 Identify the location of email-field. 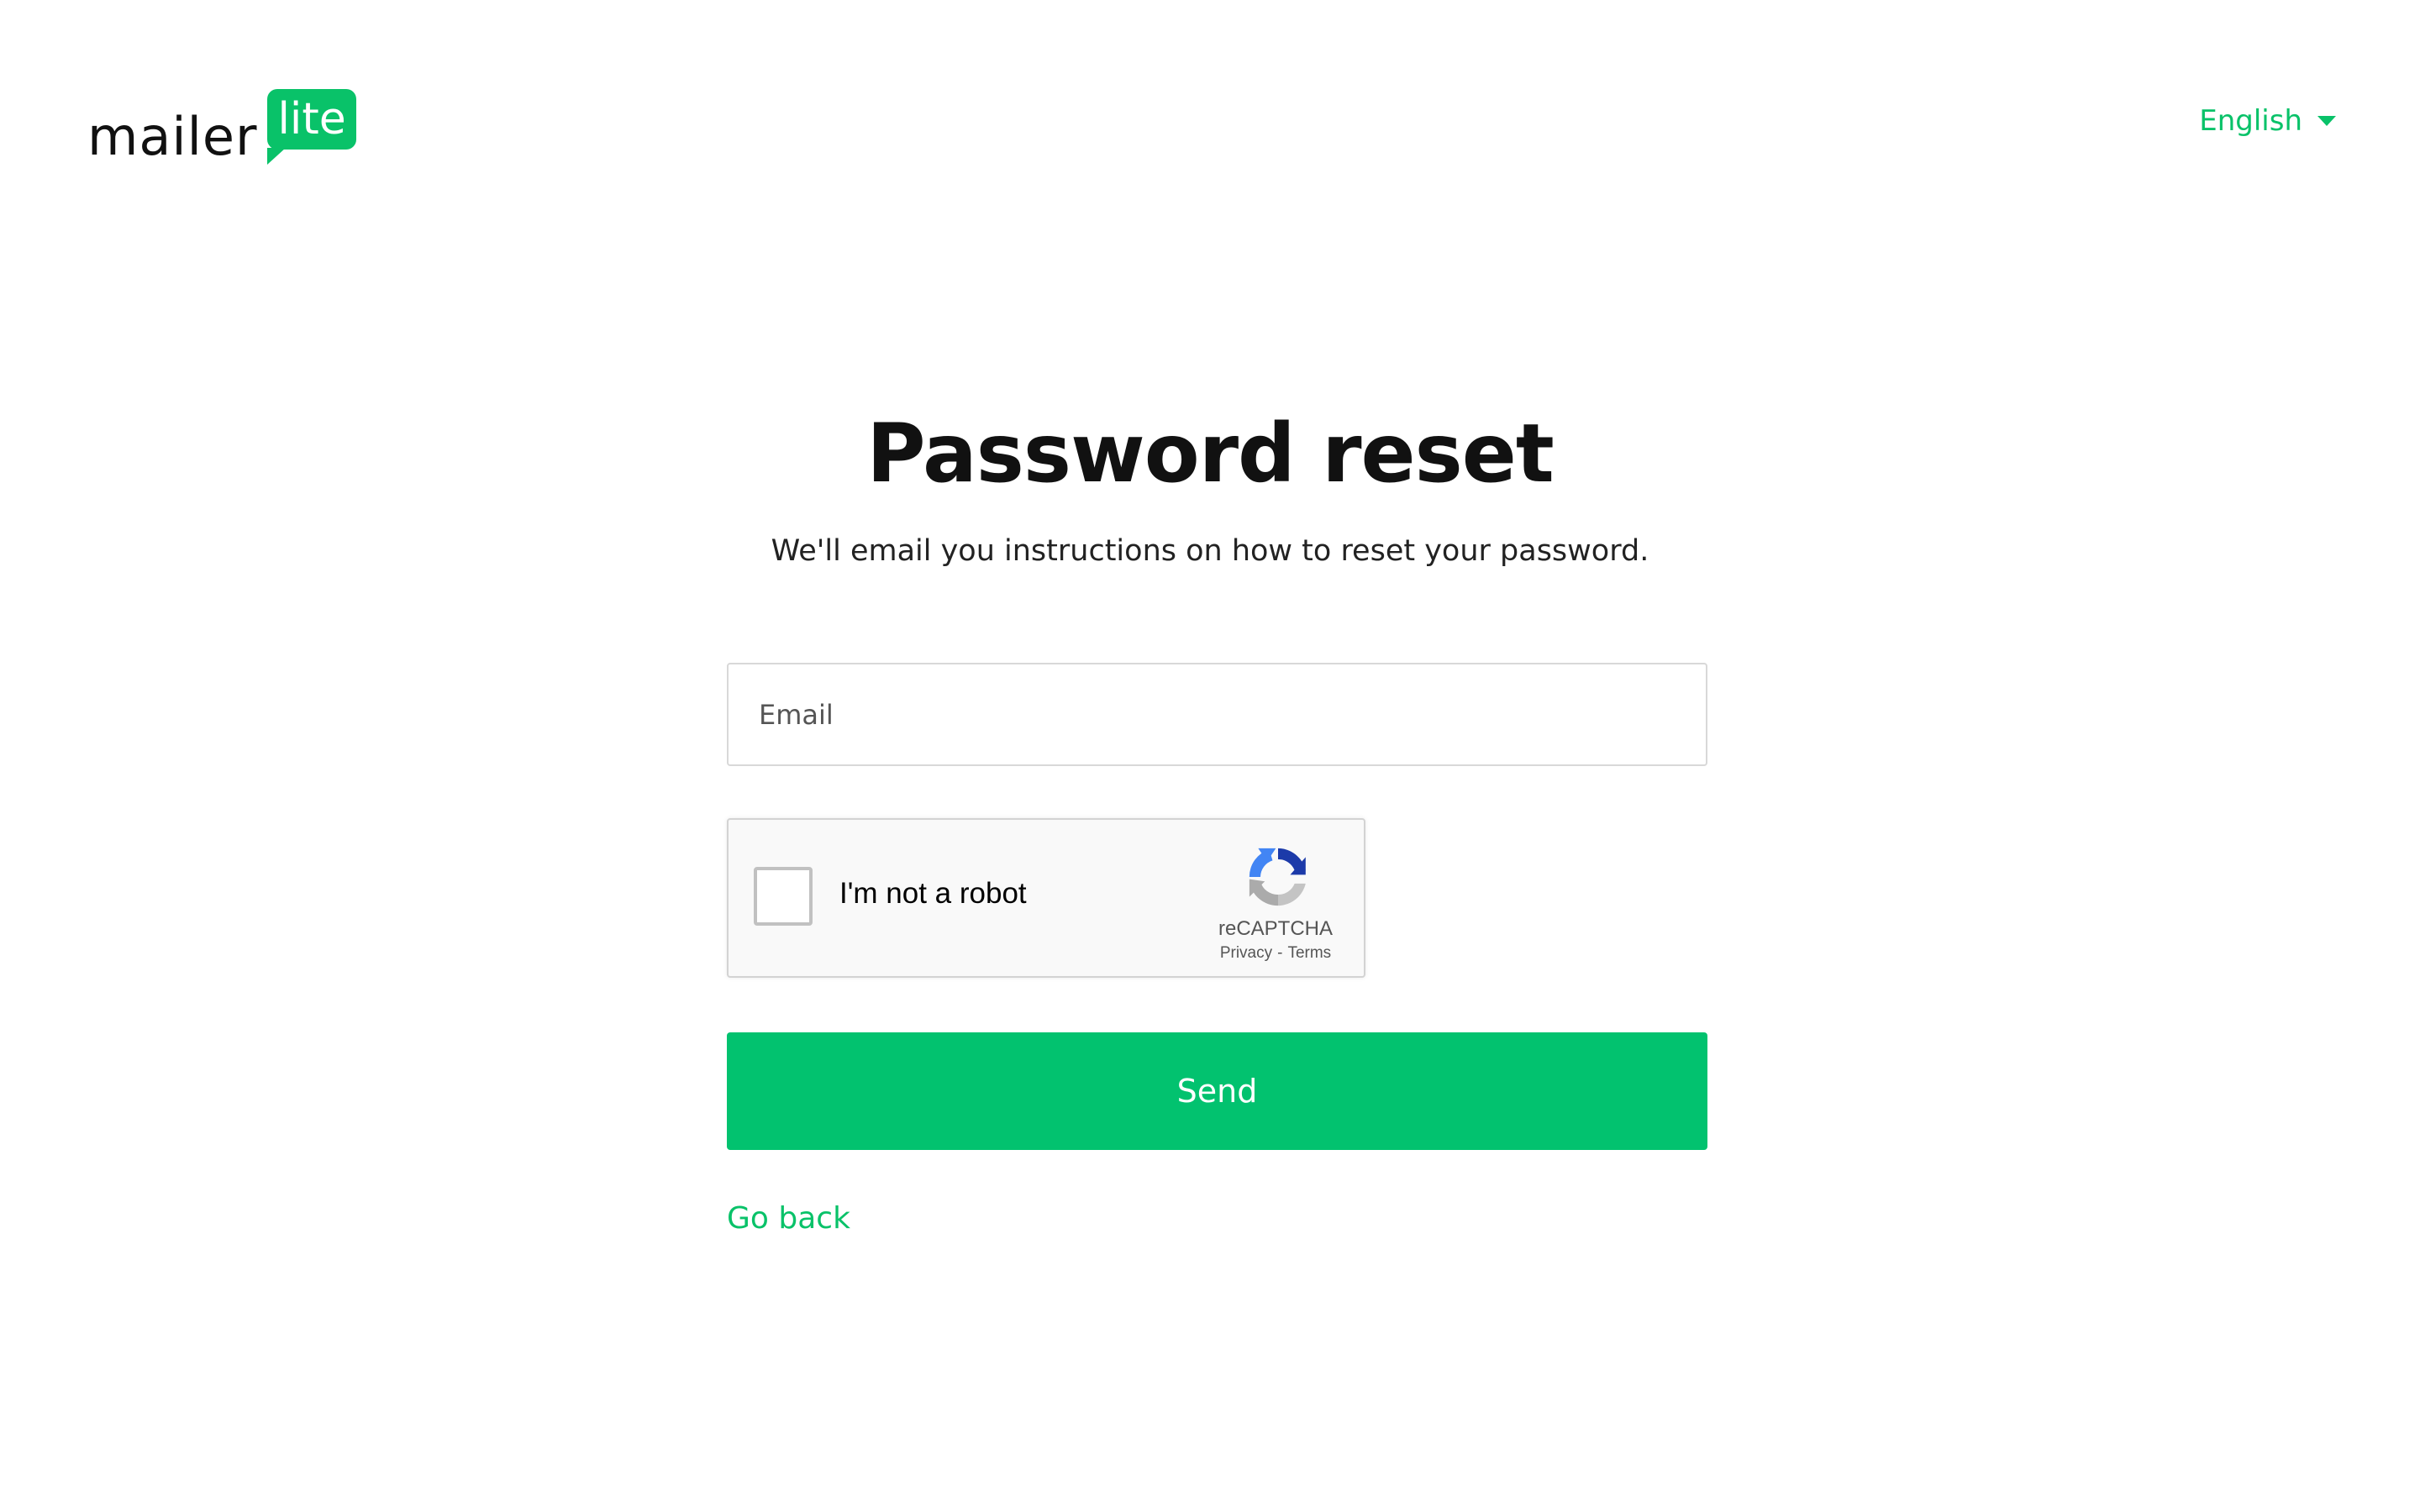
(1217, 714).